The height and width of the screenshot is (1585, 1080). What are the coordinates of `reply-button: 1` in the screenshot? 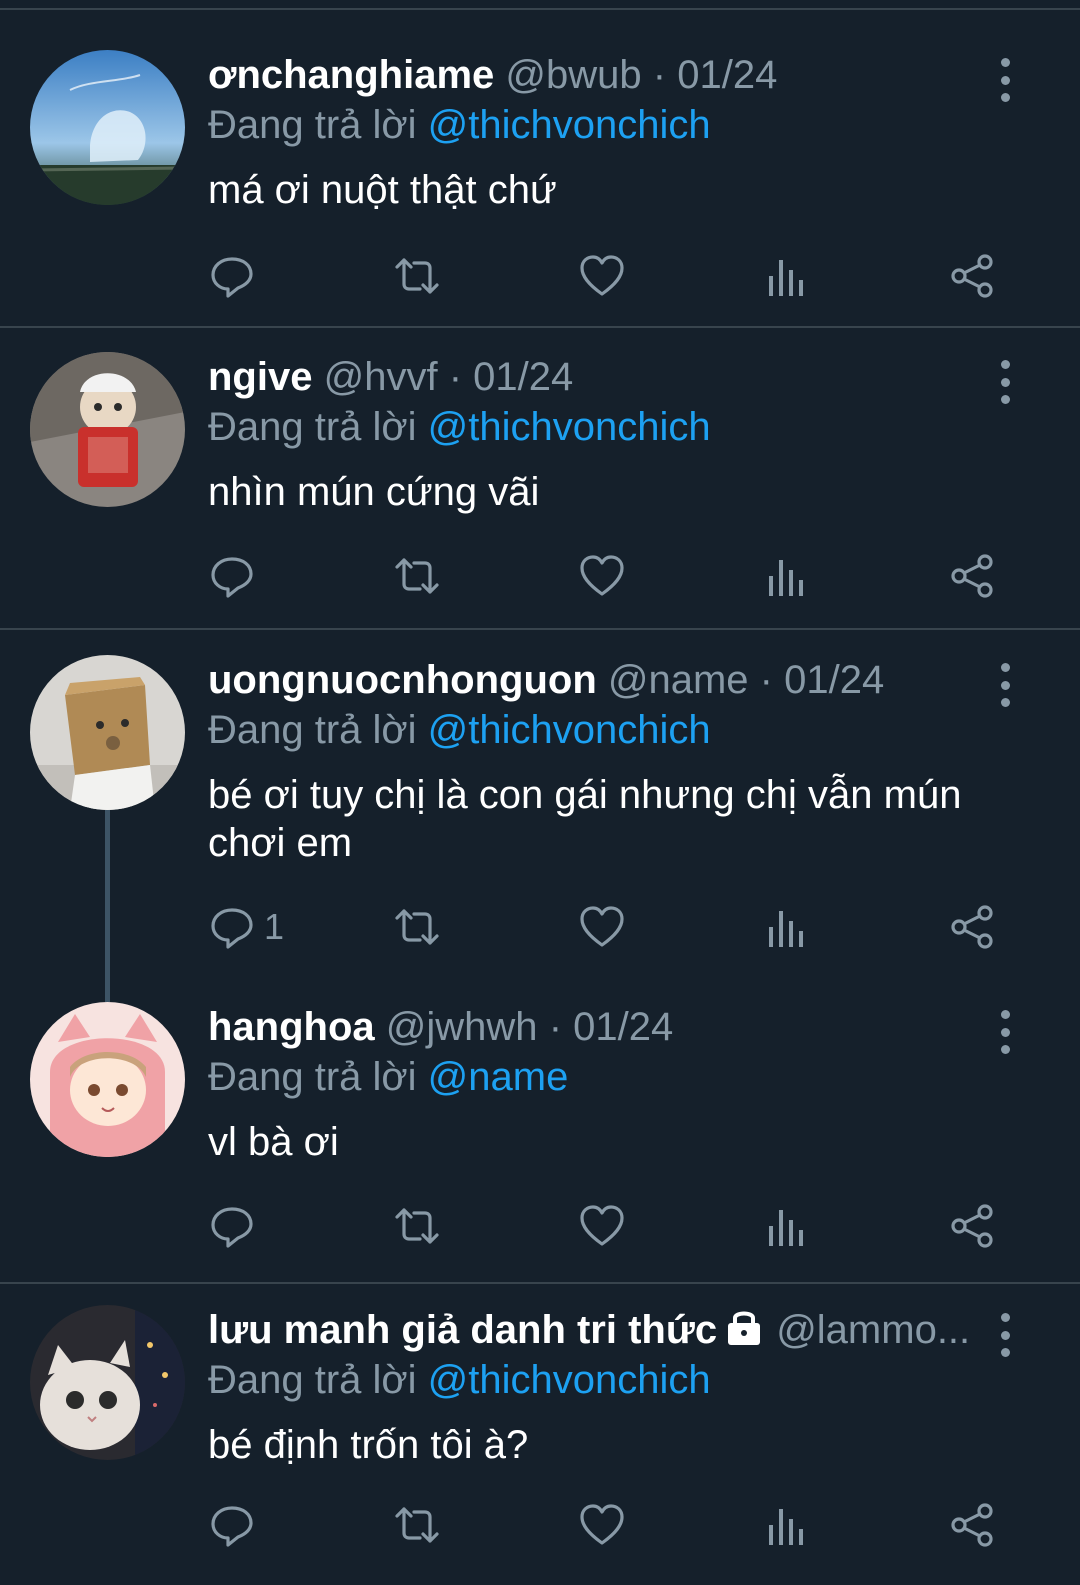 It's located at (246, 927).